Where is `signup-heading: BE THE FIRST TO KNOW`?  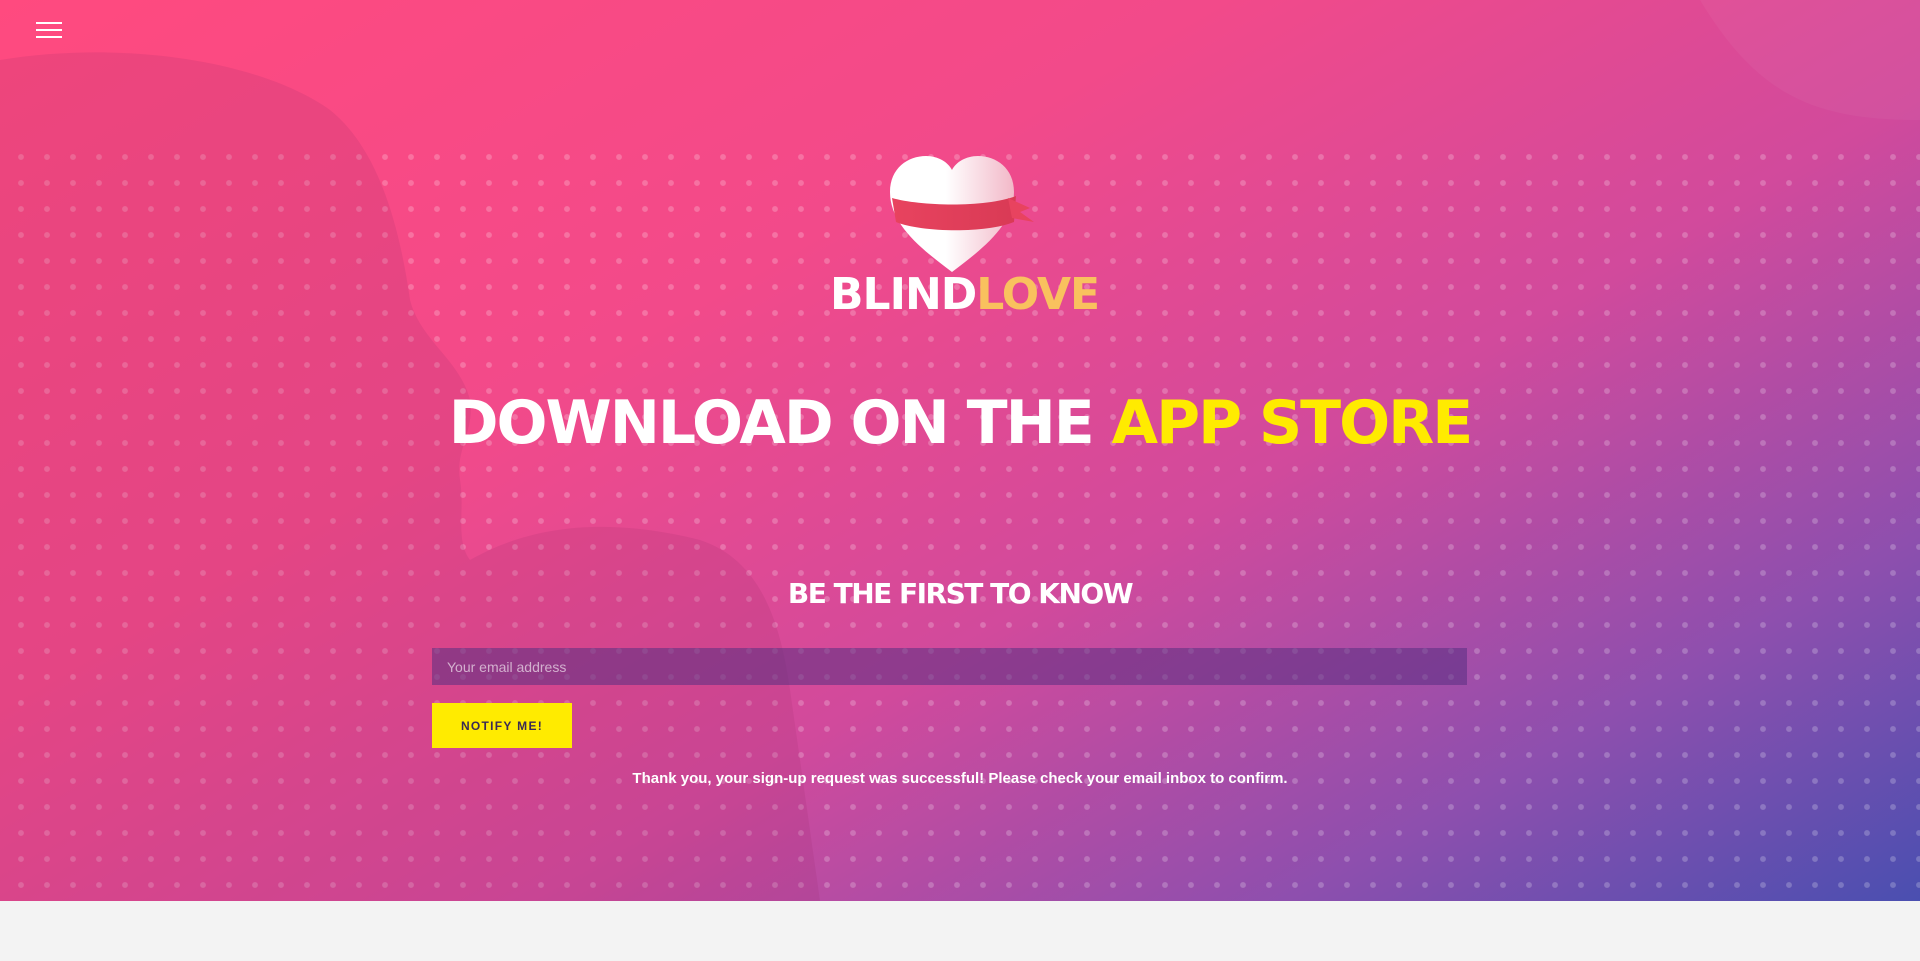
signup-heading: BE THE FIRST TO KNOW is located at coordinates (960, 593).